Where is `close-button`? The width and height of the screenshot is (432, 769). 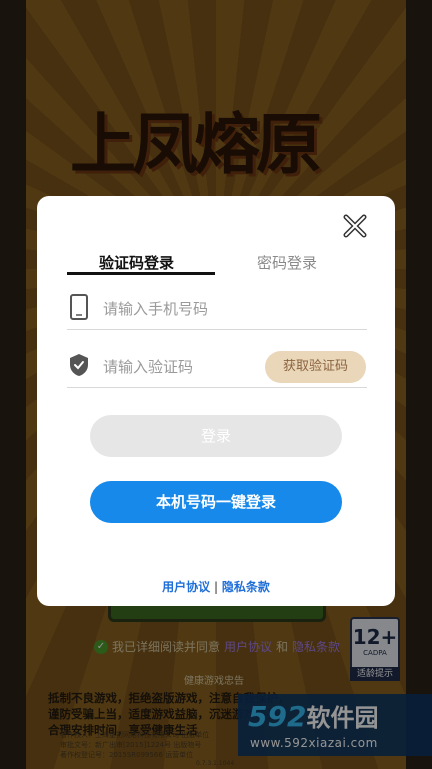 close-button is located at coordinates (355, 226).